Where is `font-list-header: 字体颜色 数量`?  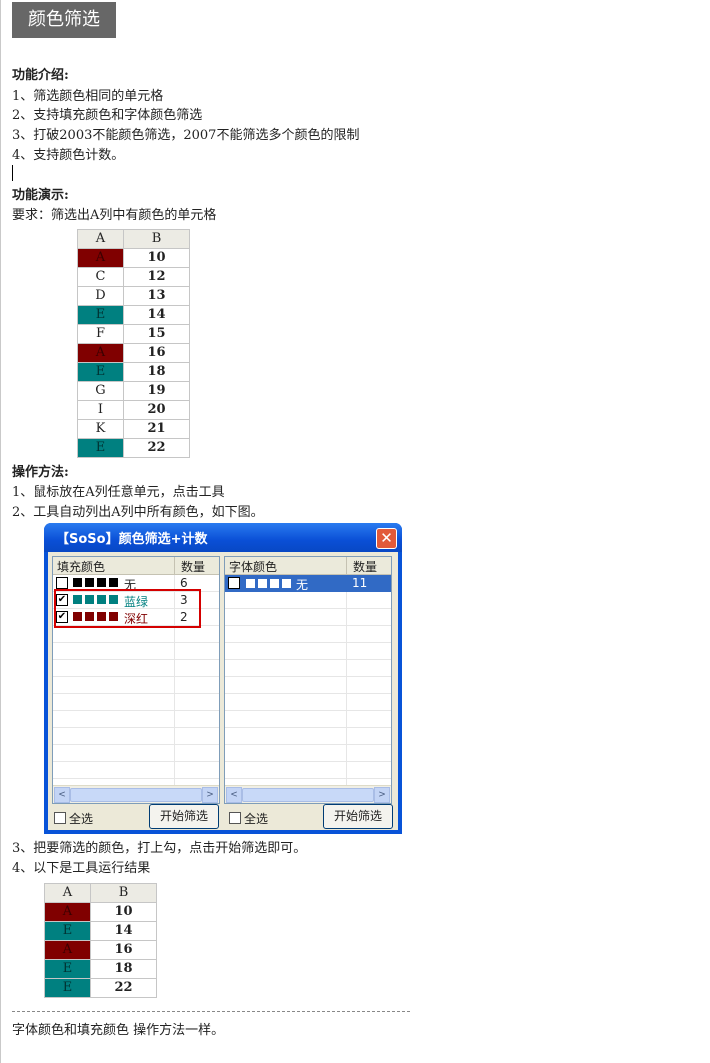 font-list-header: 字体颜色 数量 is located at coordinates (308, 566).